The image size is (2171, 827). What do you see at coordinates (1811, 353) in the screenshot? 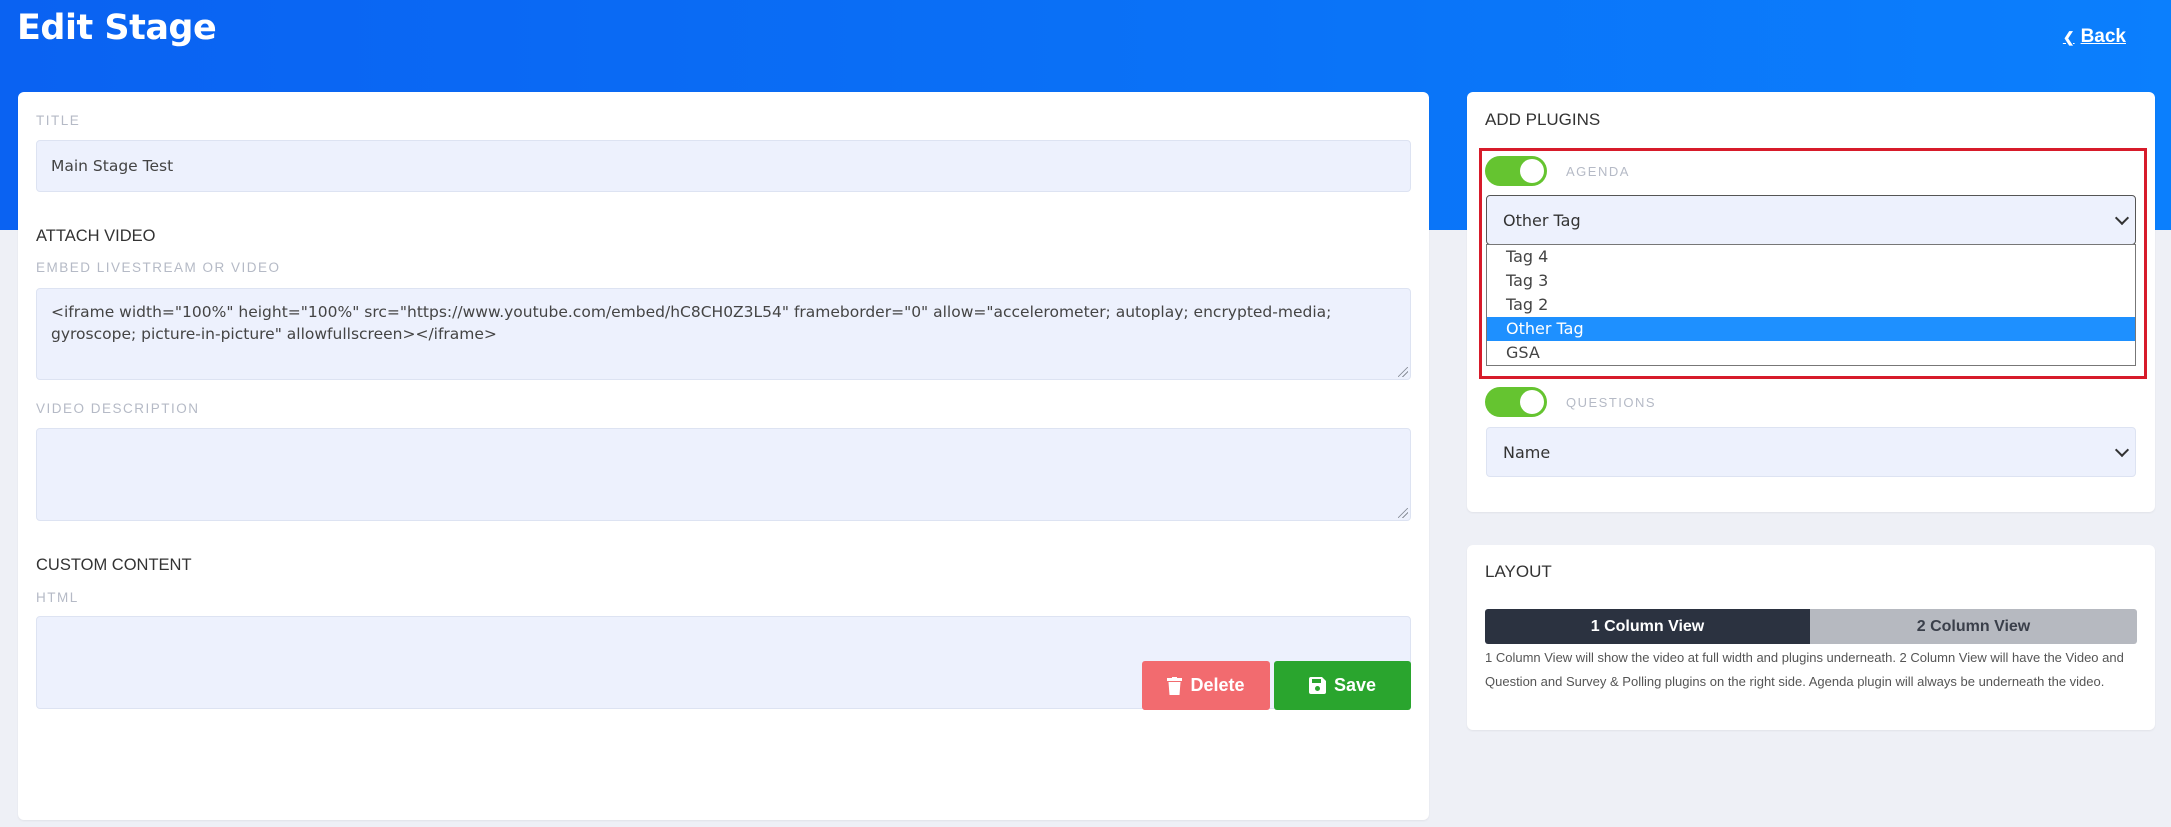
I see `agenda-option: GSA` at bounding box center [1811, 353].